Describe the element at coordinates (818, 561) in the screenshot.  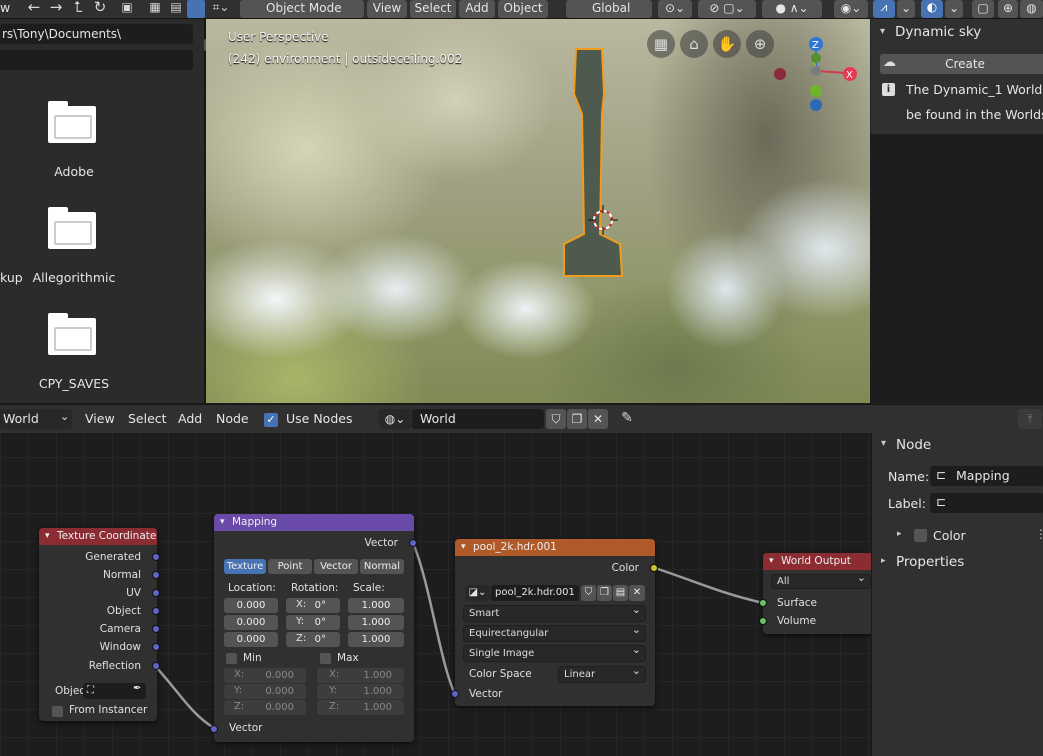
I see `node-header: World Output` at that location.